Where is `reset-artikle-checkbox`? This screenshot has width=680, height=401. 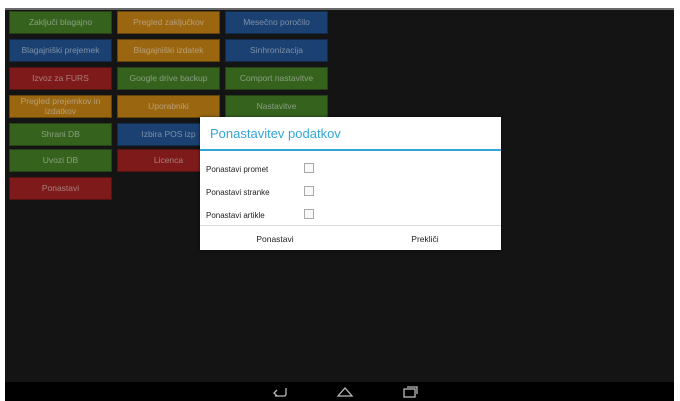
reset-artikle-checkbox is located at coordinates (309, 214).